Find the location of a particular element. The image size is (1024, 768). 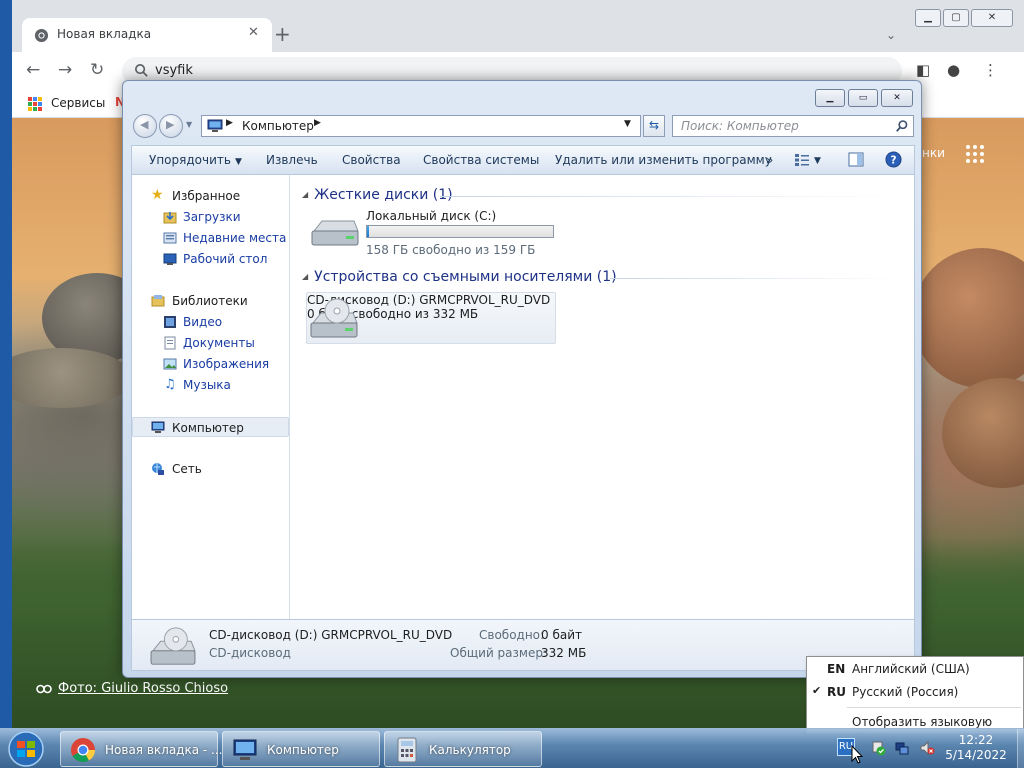

taskbar-item-explorer: Компьютер is located at coordinates (301, 749).